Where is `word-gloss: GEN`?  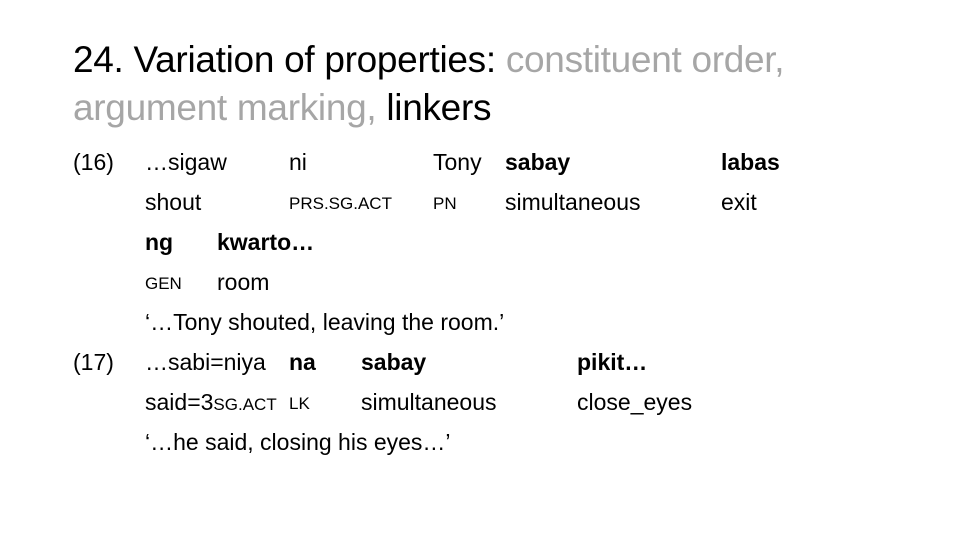
word-gloss: GEN is located at coordinates (163, 283).